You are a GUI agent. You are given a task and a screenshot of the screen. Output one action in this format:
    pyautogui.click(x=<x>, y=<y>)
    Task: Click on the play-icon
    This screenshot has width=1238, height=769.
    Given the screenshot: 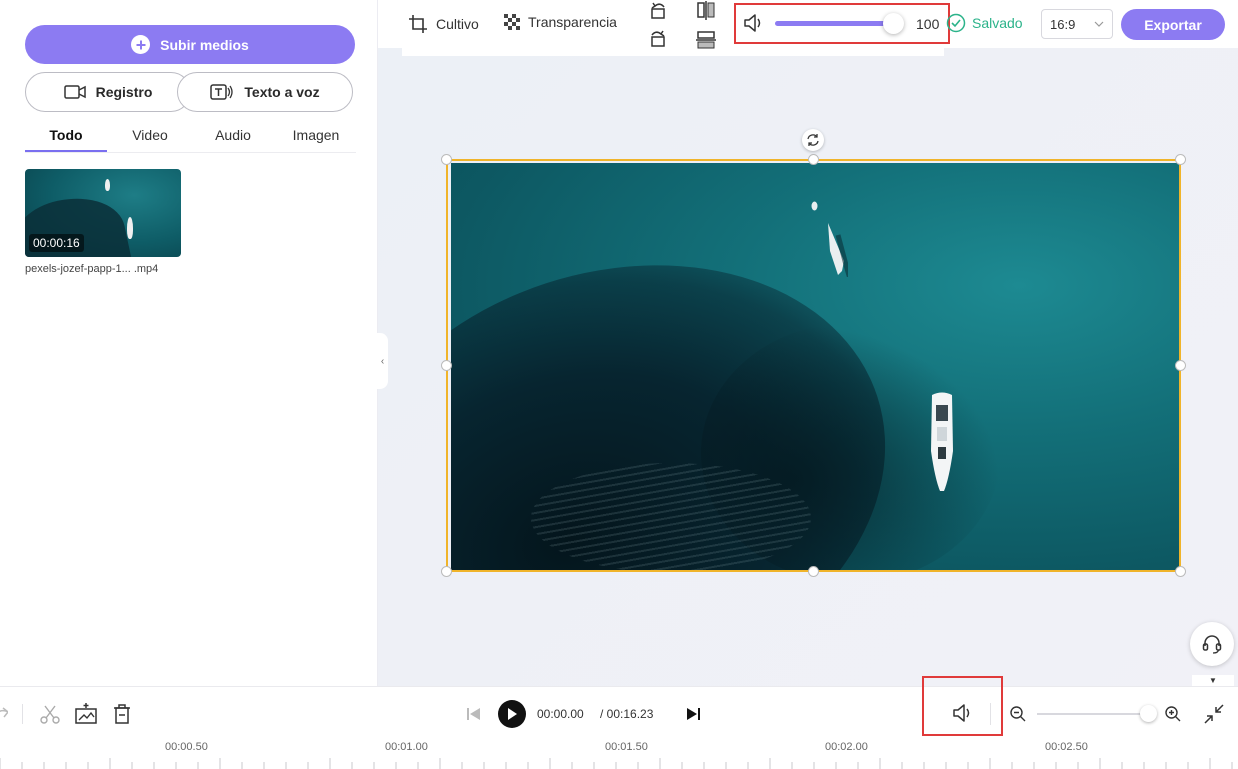 What is the action you would take?
    pyautogui.click(x=512, y=714)
    